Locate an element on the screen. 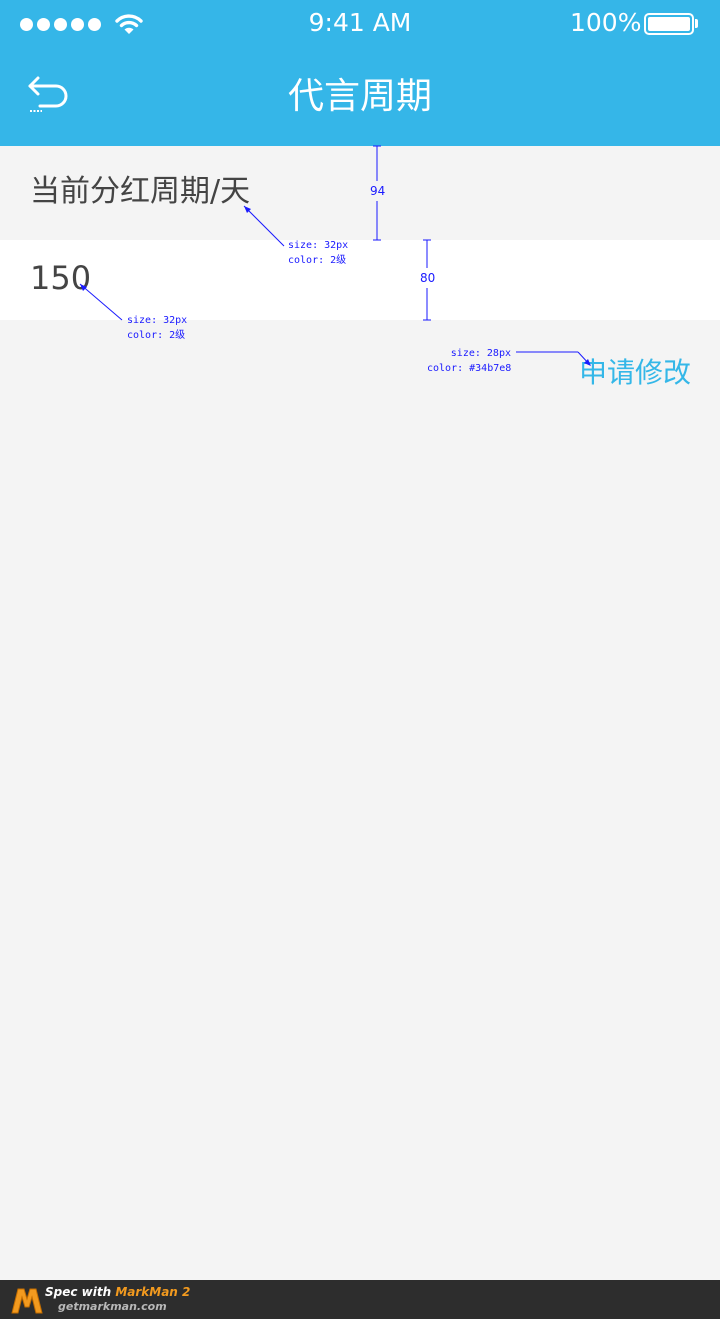 This screenshot has width=720, height=1319. footer-brand: MarkMan 2 is located at coordinates (153, 1292).